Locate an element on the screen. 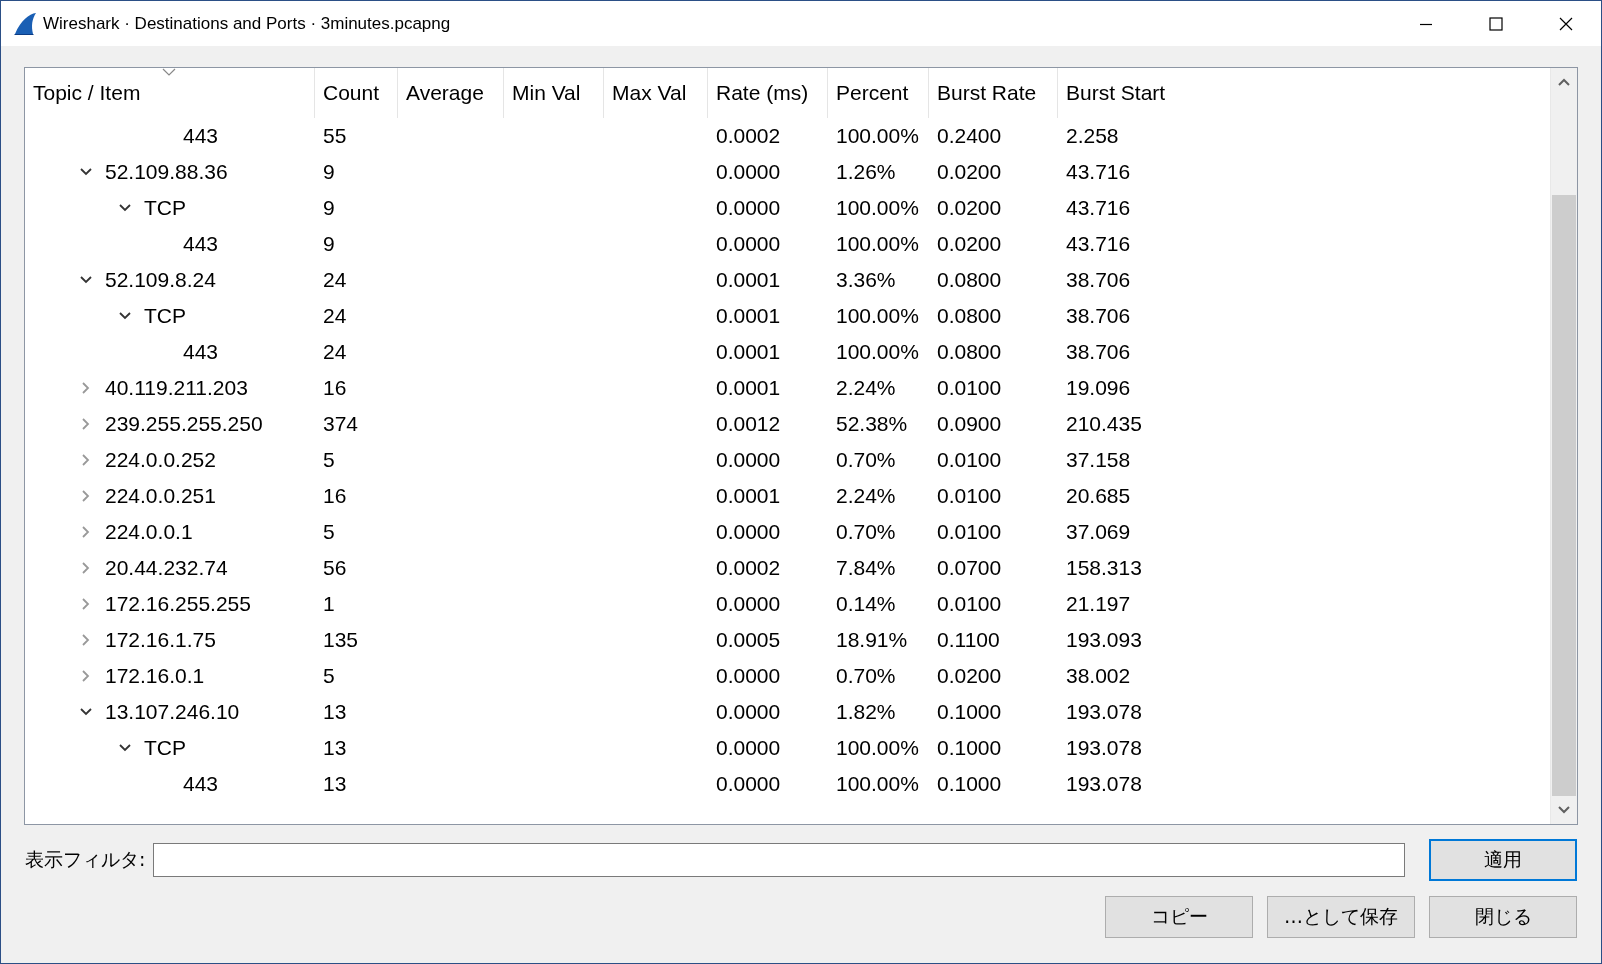 Image resolution: width=1602 pixels, height=964 pixels. tree-item-label: 40.119.211.203 is located at coordinates (176, 388).